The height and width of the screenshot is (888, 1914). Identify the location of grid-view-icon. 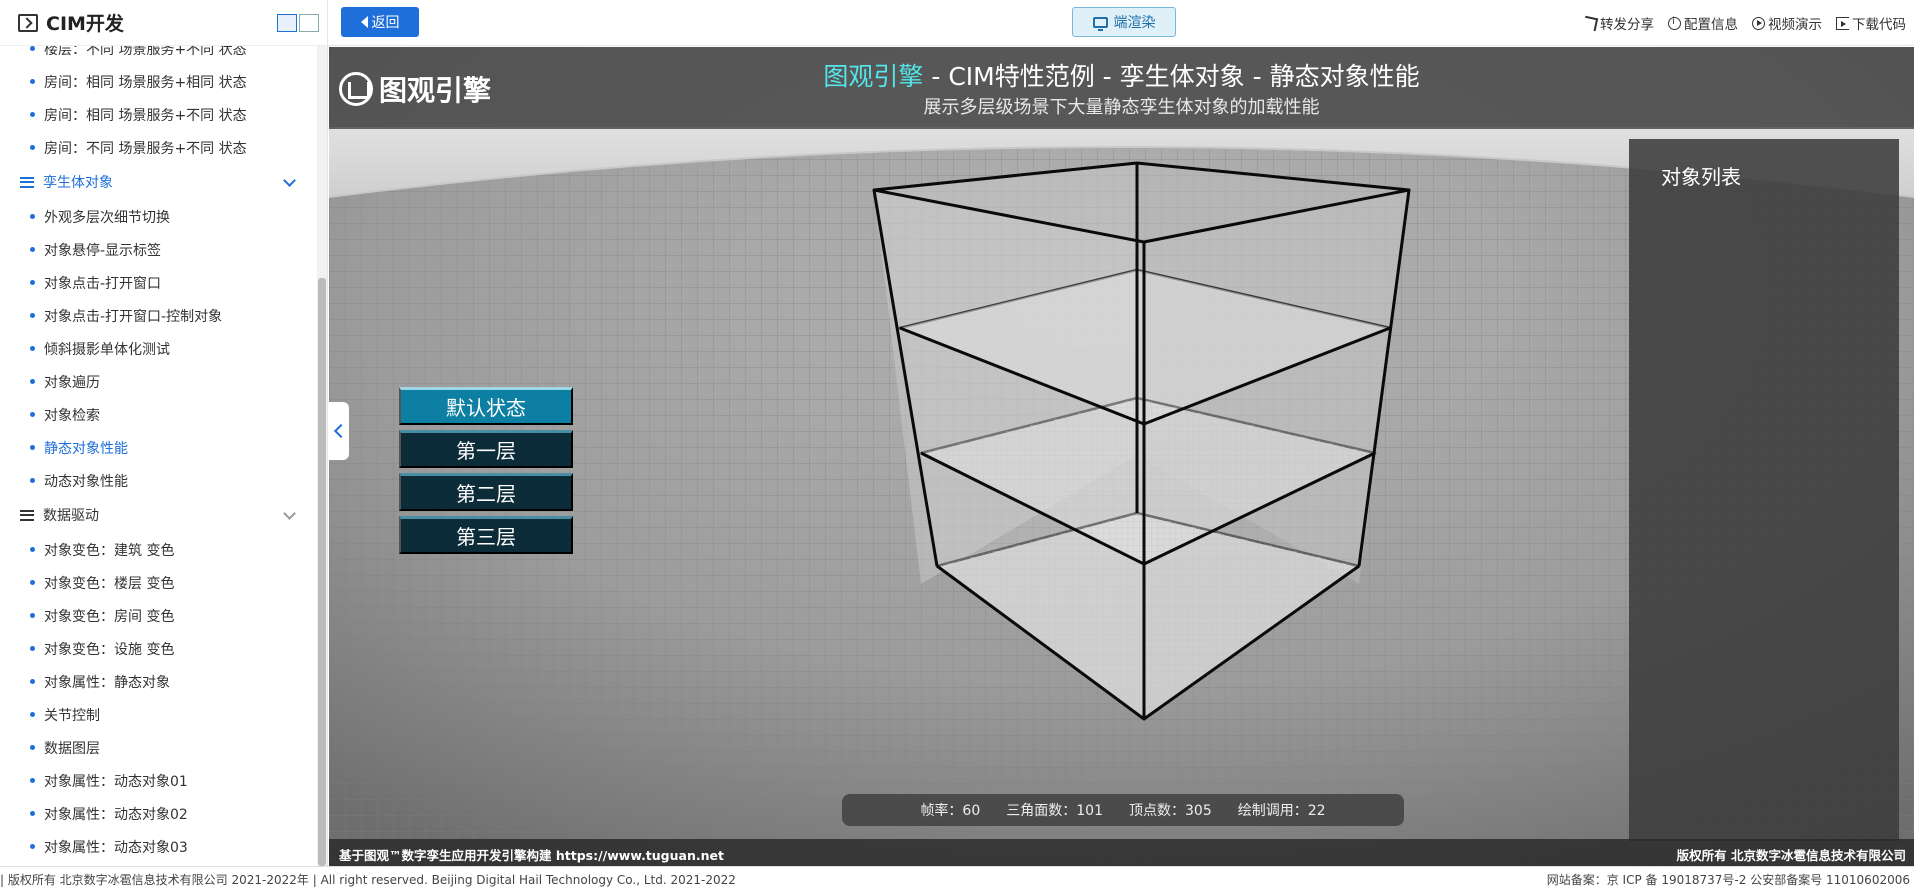
(287, 23).